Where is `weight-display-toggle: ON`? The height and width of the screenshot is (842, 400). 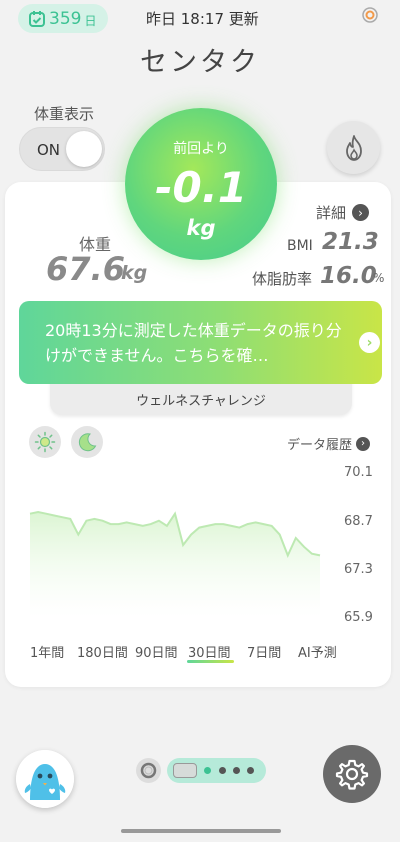
weight-display-toggle: ON is located at coordinates (62, 149).